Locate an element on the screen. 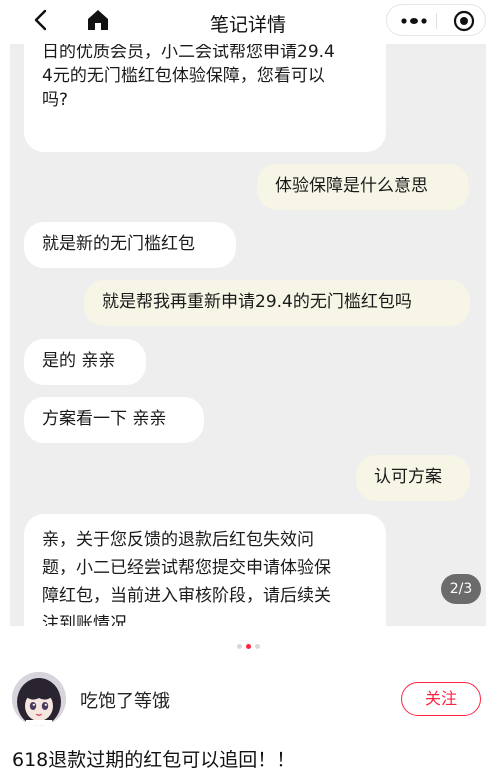 The width and height of the screenshot is (496, 781). bubble-line: 题，小二已经尝试帮您提交申请体验保 is located at coordinates (186, 568).